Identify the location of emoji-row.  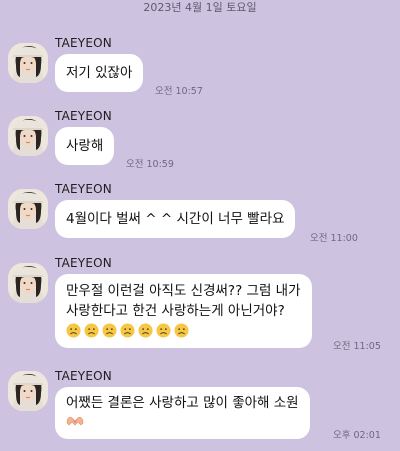
(183, 330).